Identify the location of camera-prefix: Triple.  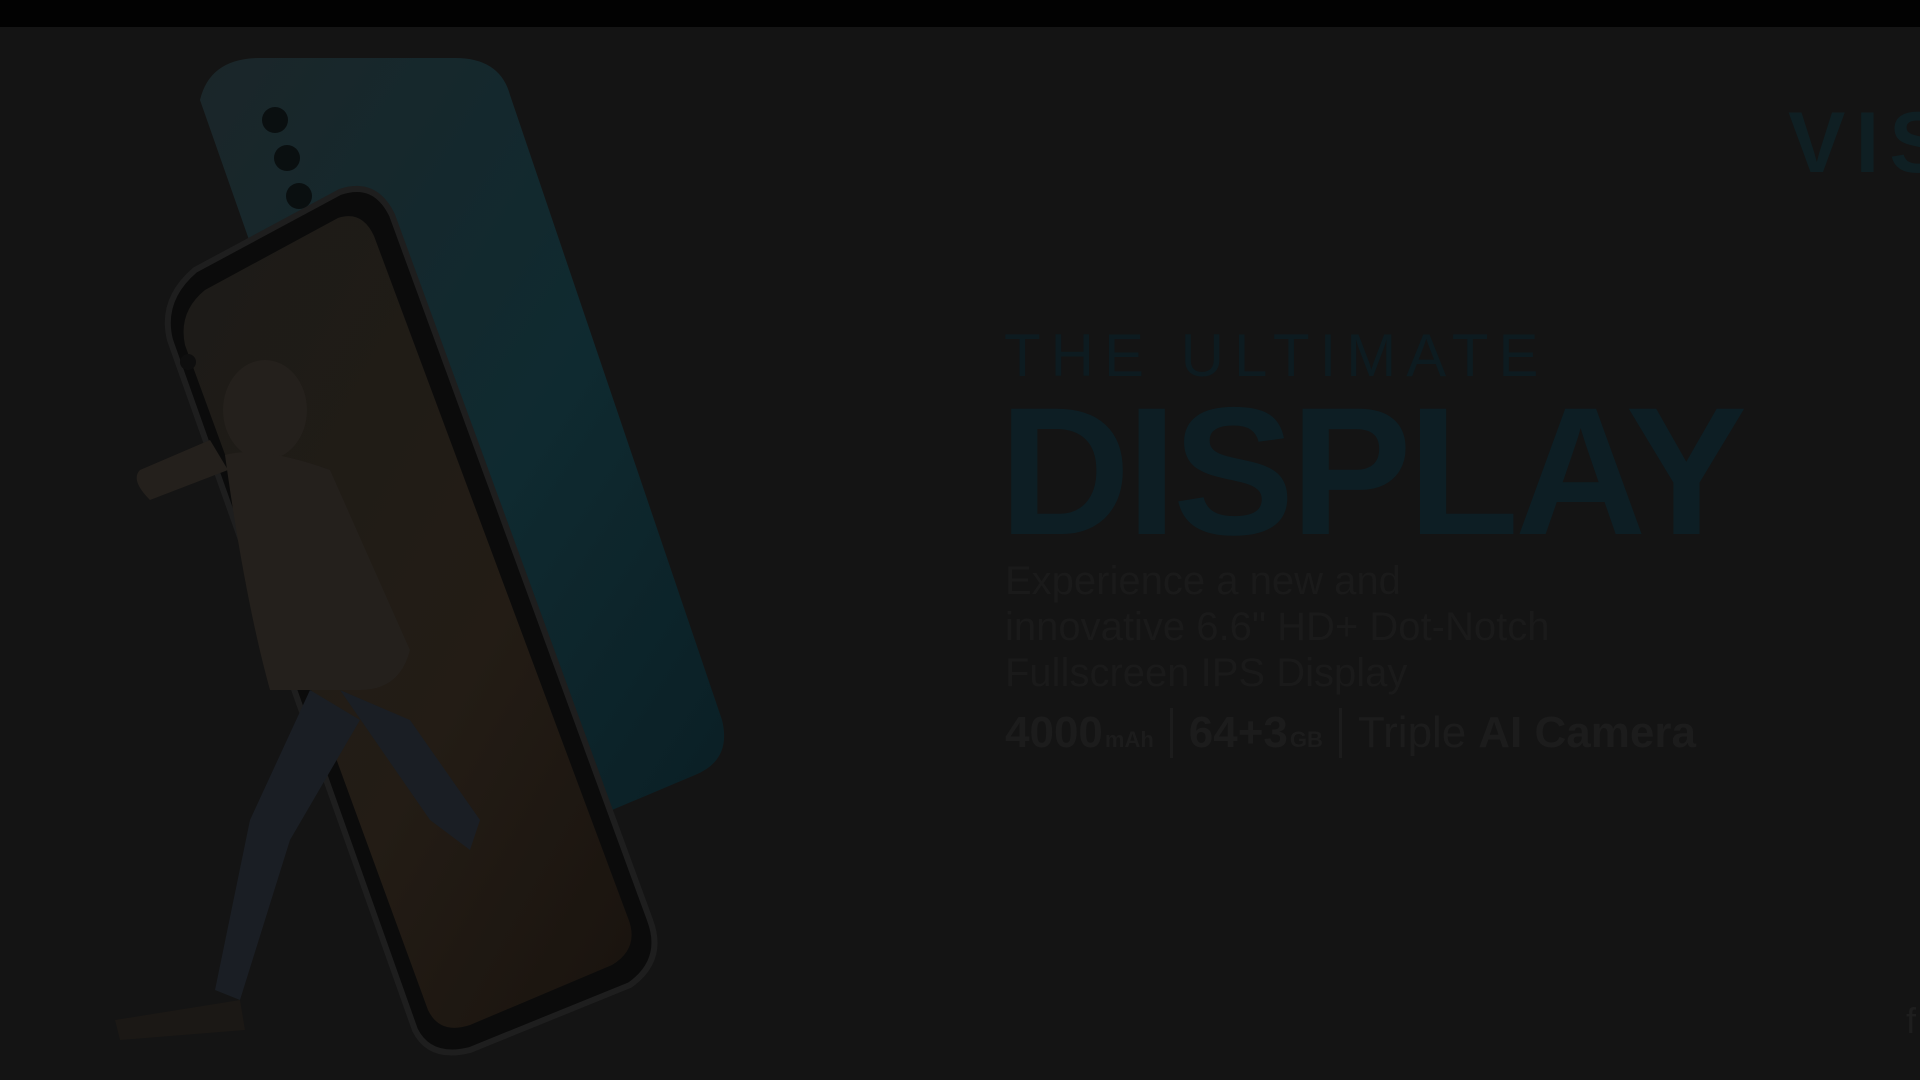
(1412, 732).